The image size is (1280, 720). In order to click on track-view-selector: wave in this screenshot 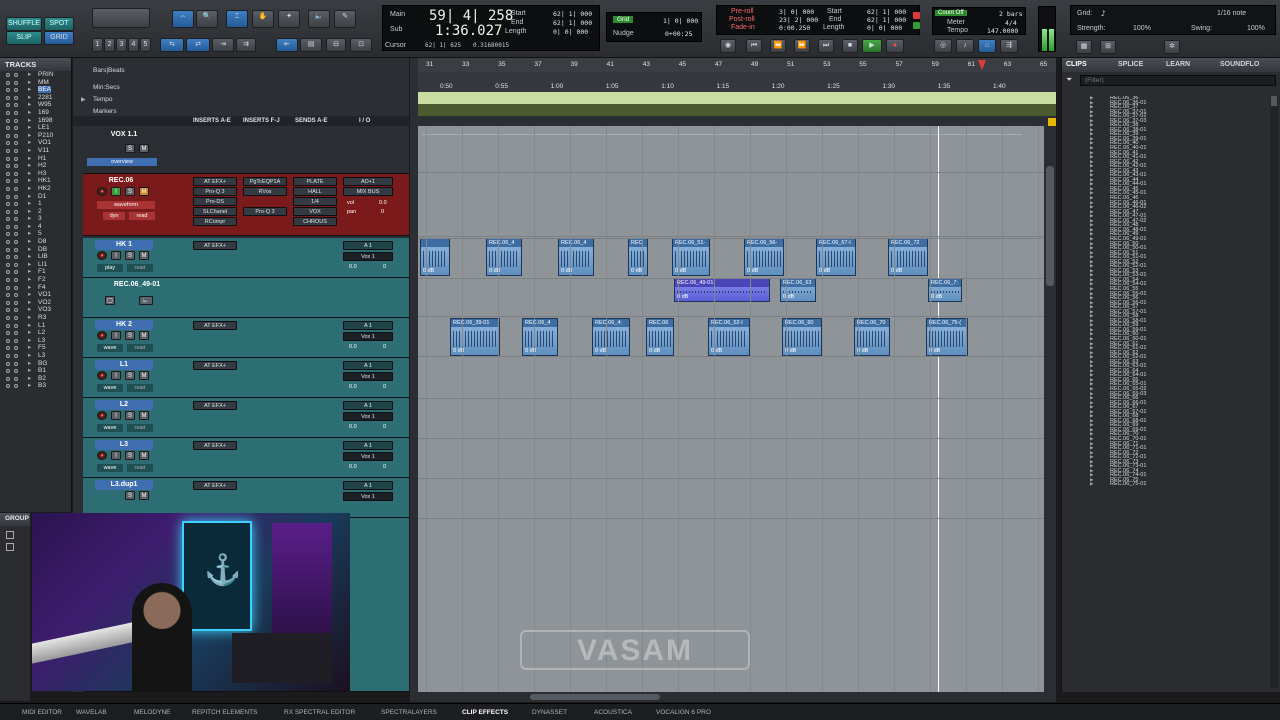, I will do `click(110, 348)`.